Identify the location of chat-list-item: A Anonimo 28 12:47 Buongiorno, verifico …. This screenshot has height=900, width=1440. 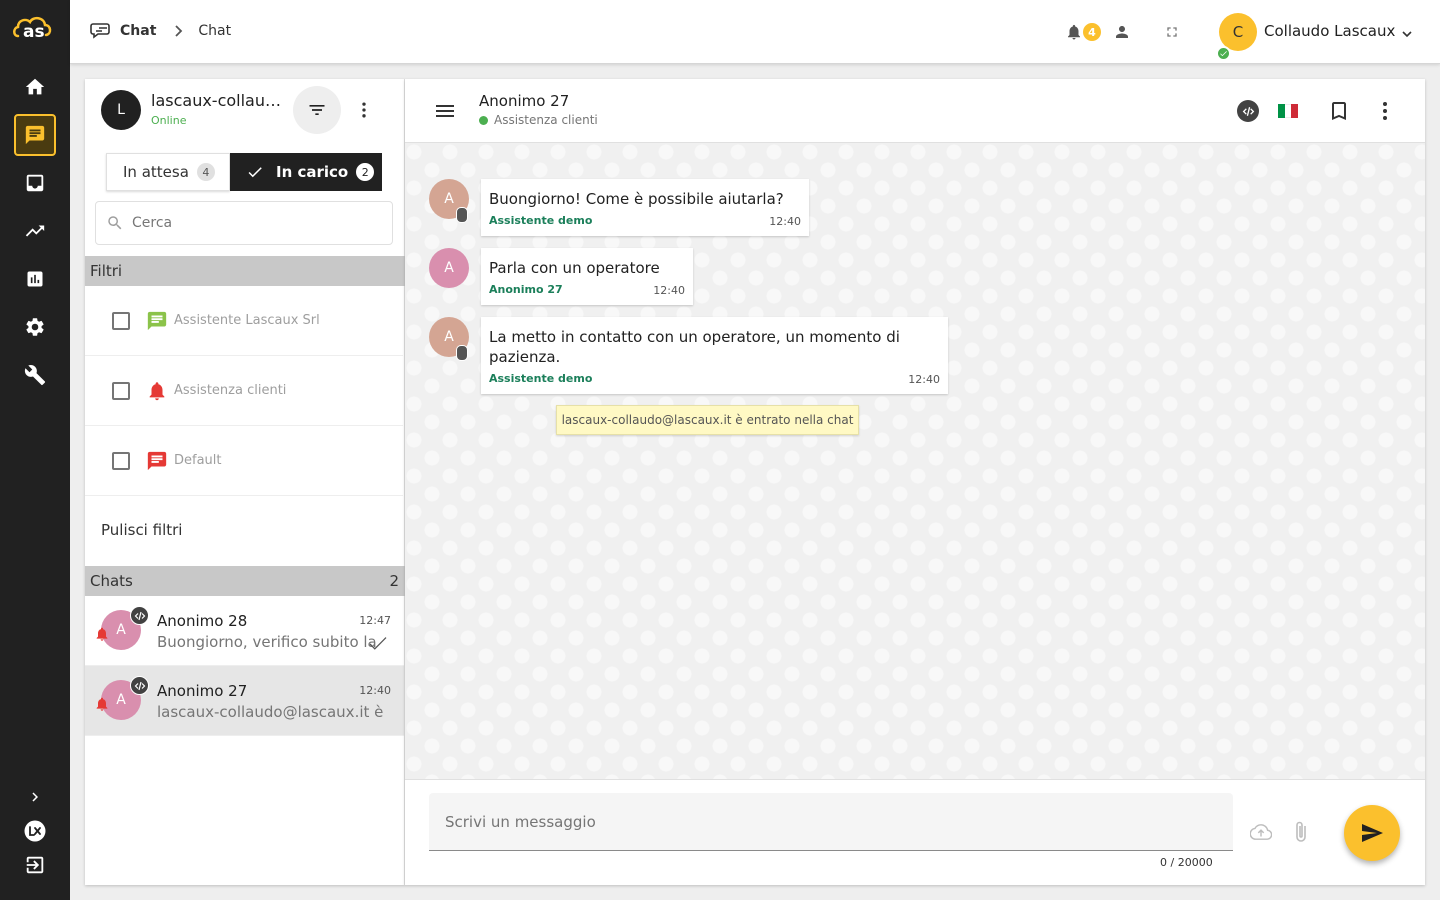
(244, 631).